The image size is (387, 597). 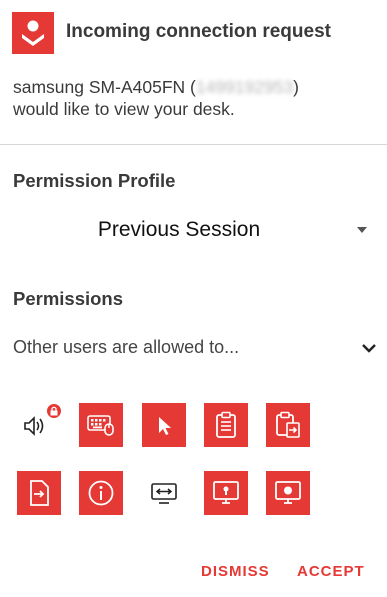 What do you see at coordinates (33, 33) in the screenshot?
I see `app-logo-icon` at bounding box center [33, 33].